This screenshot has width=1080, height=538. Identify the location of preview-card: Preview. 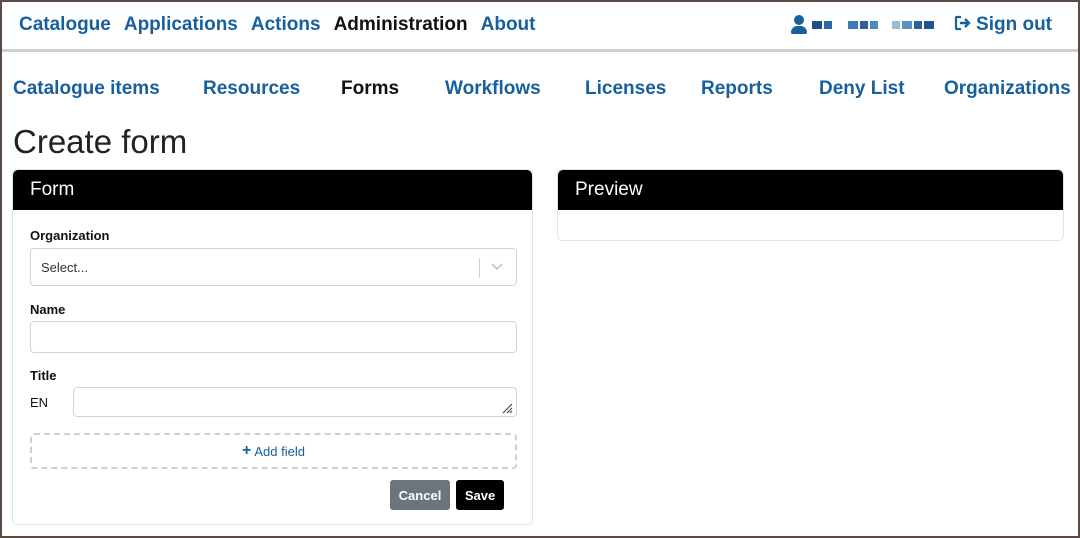
(810, 205).